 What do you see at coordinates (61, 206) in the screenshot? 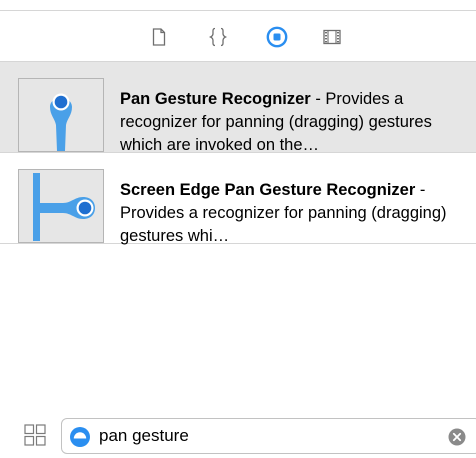
I see `screen-edge-pan-gesture-icon` at bounding box center [61, 206].